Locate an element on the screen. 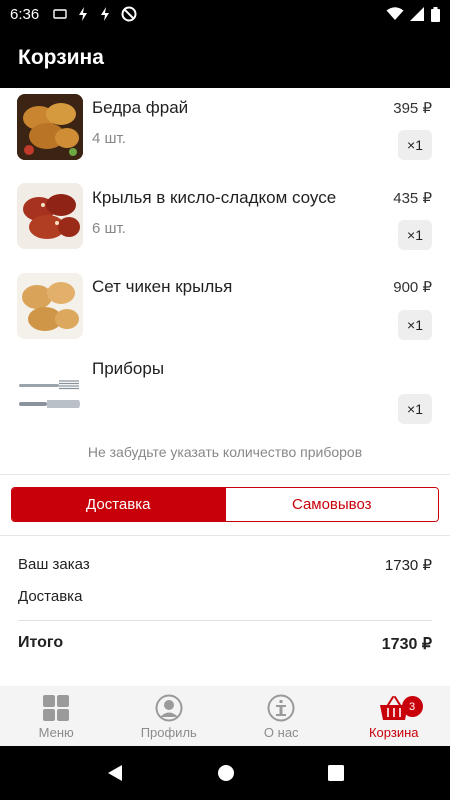  order-total-value: 1730 ₽ is located at coordinates (406, 644).